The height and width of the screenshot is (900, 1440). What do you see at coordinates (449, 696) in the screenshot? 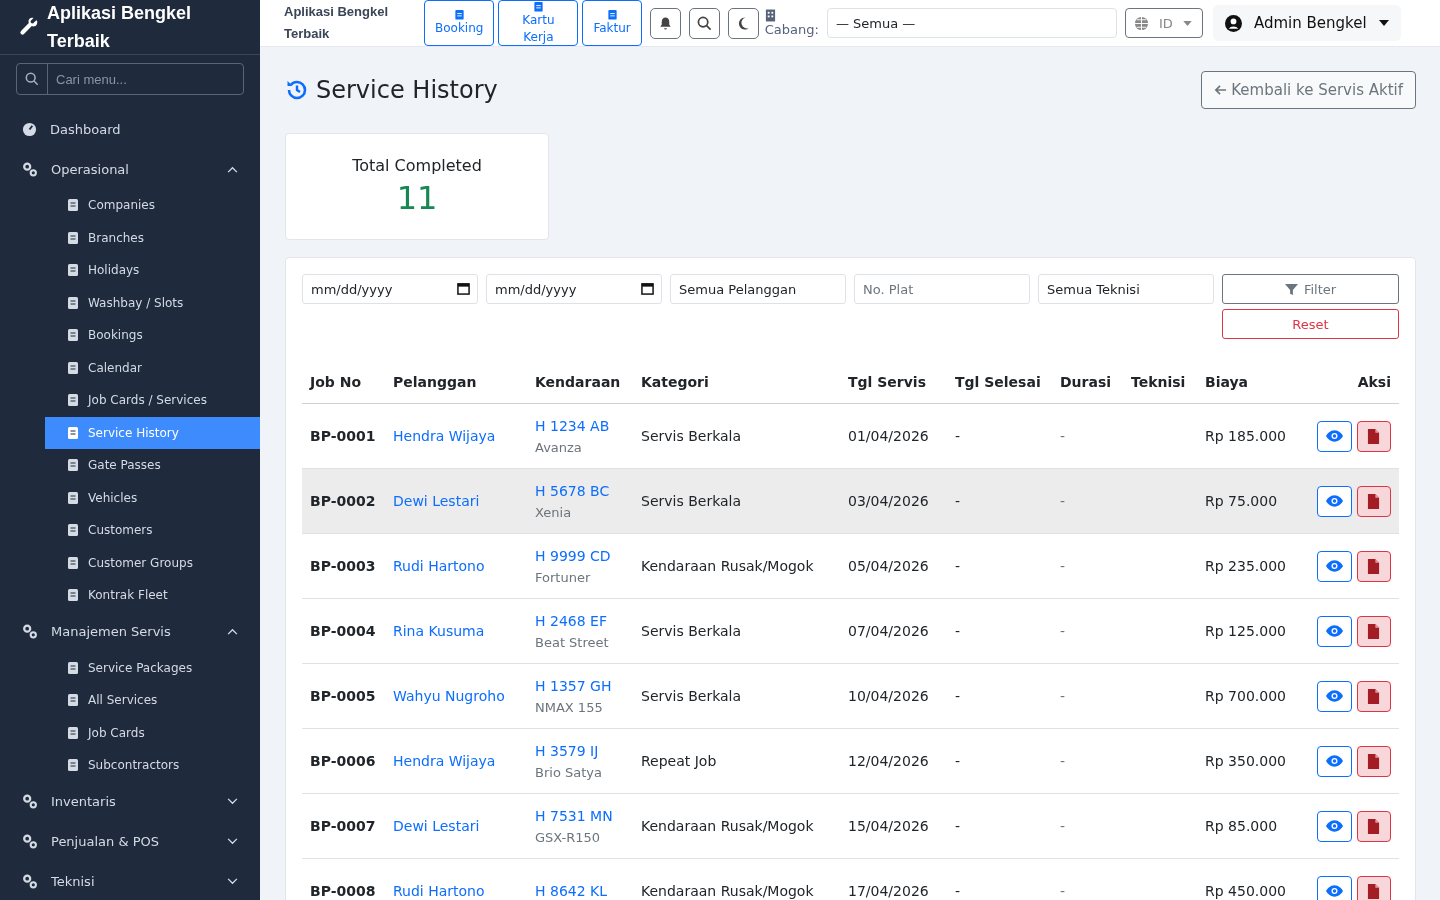
I see `customer-link: Wahyu Nugroho` at bounding box center [449, 696].